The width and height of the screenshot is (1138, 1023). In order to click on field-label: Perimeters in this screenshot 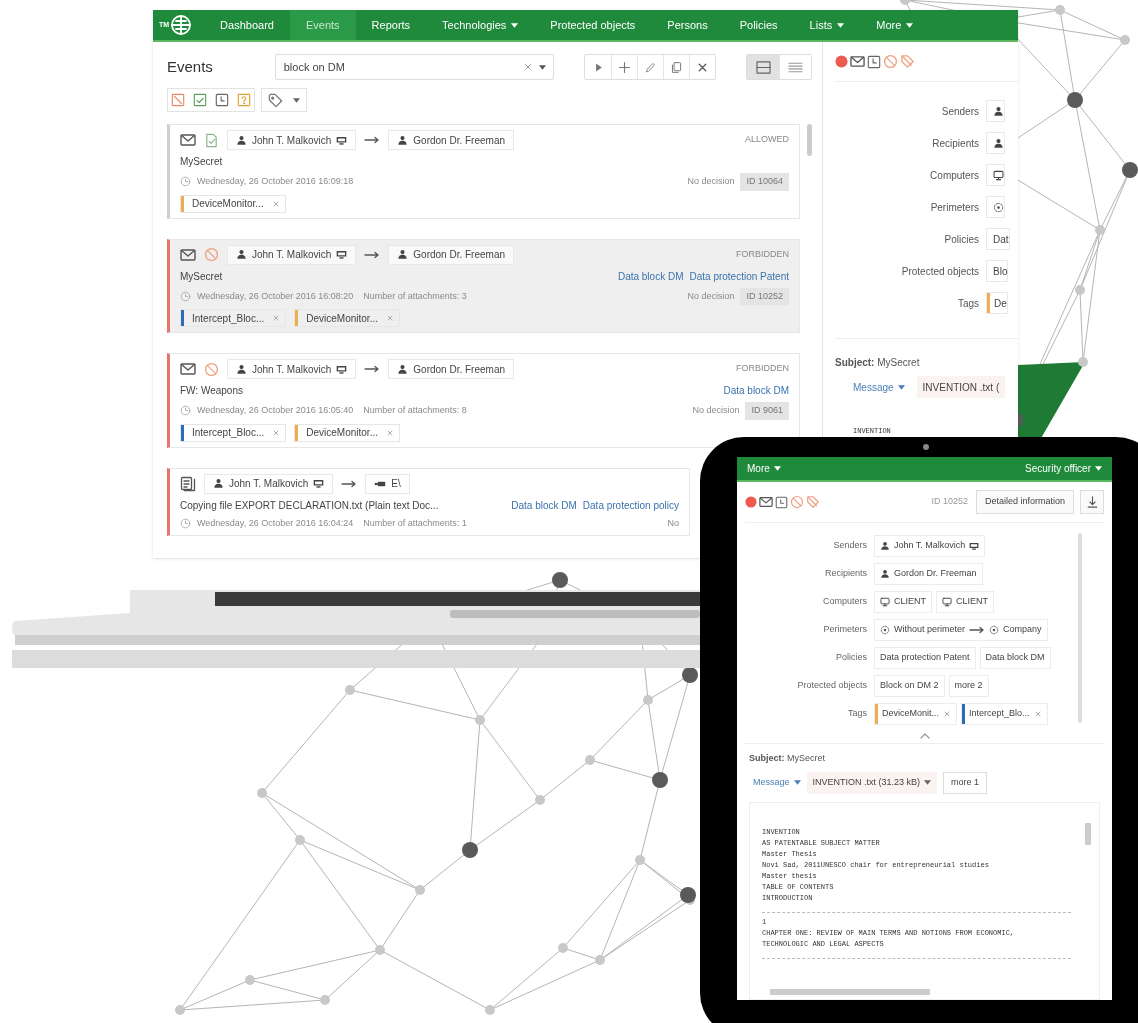, I will do `click(844, 630)`.